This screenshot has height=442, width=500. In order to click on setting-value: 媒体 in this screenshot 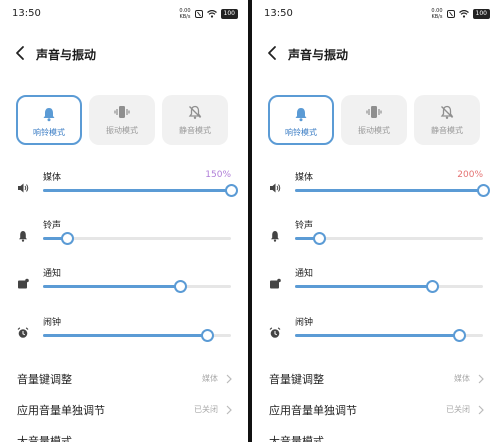, I will do `click(462, 378)`.